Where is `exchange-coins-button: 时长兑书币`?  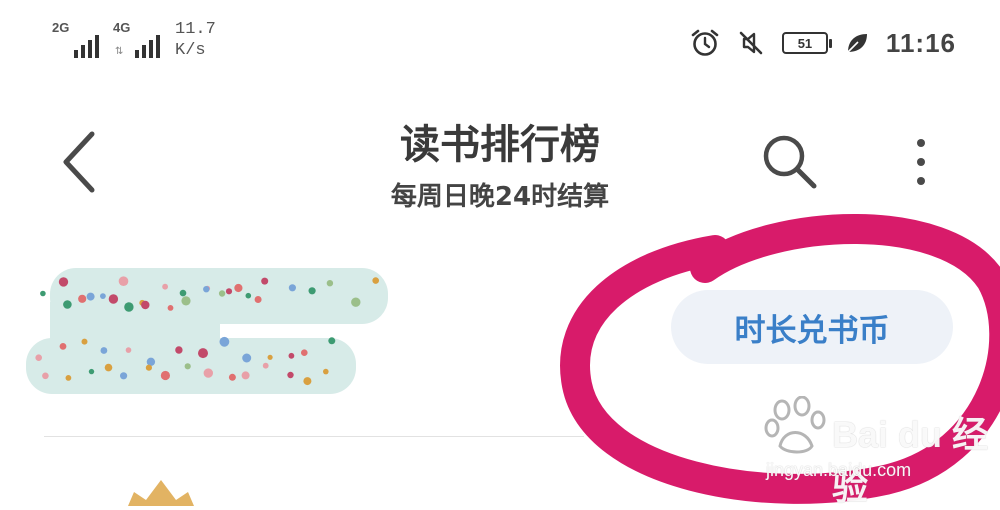
exchange-coins-button: 时长兑书币 is located at coordinates (812, 327).